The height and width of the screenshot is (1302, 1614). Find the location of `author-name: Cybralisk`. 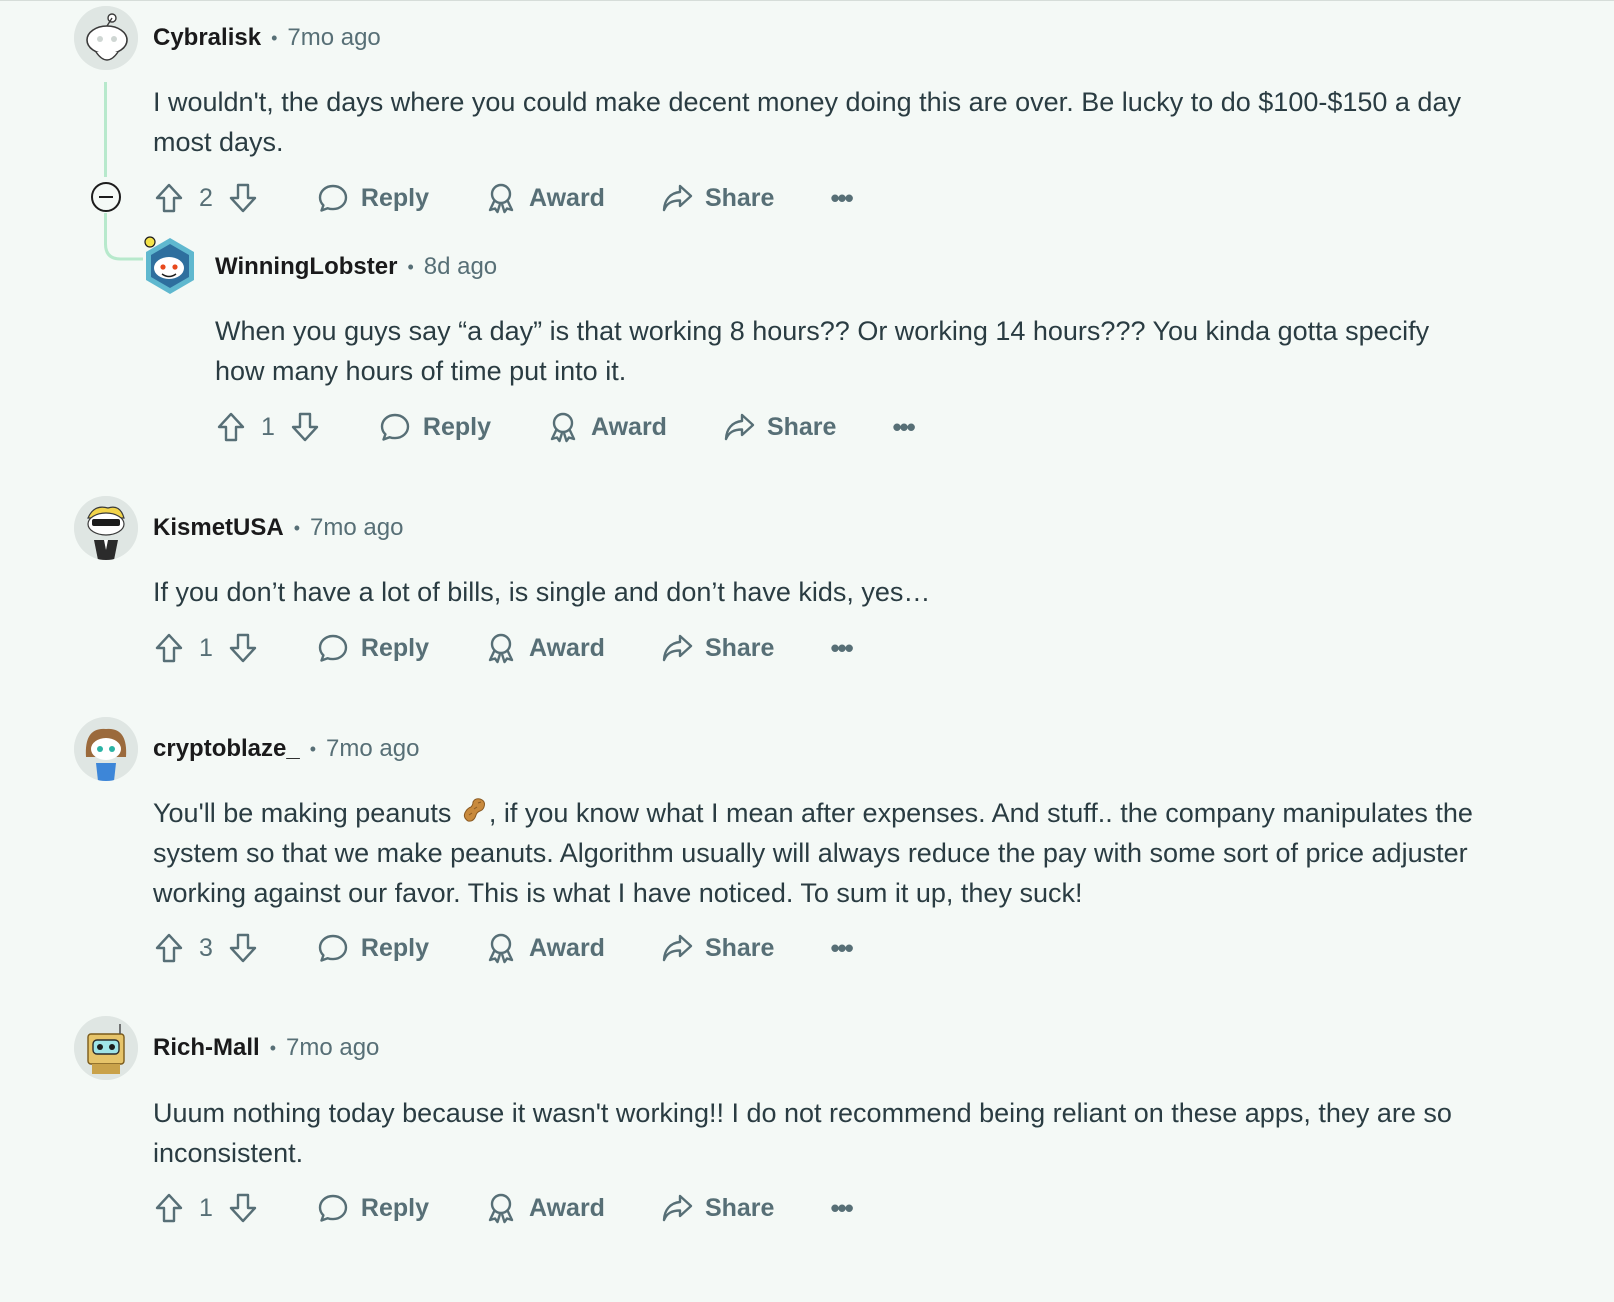

author-name: Cybralisk is located at coordinates (207, 38).